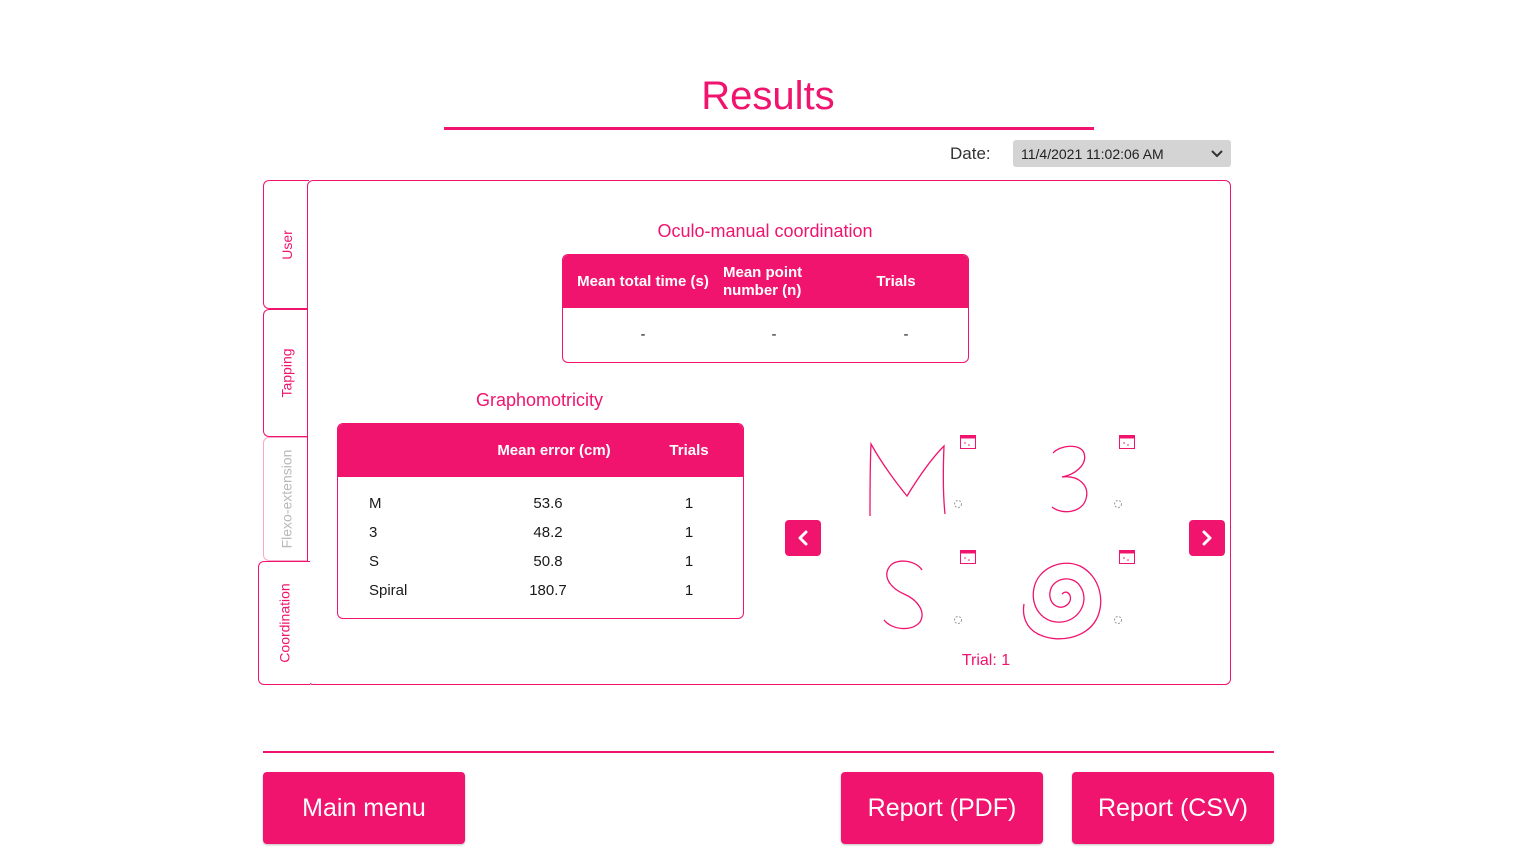 Image resolution: width=1536 pixels, height=861 pixels. I want to click on tab-flexo-extension-label: Flexo-extension, so click(286, 499).